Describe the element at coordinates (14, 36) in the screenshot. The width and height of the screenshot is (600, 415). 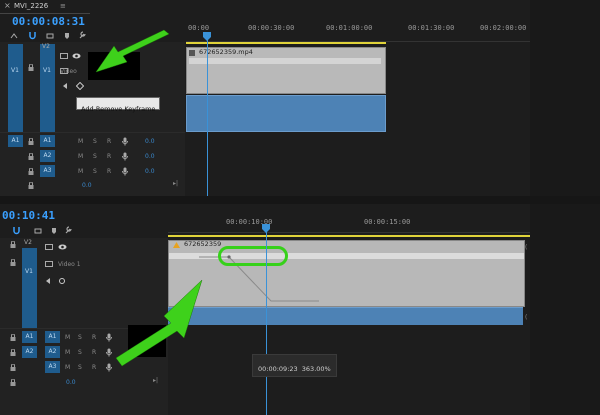
I see `nest-icon` at that location.